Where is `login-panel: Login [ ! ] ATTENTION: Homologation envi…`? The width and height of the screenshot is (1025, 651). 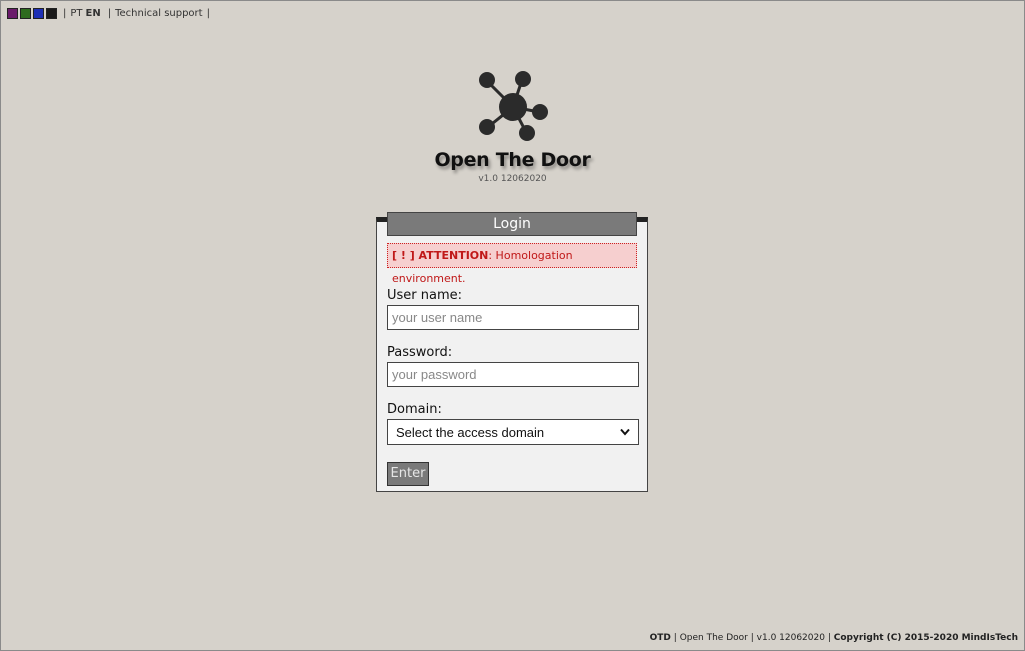
login-panel: Login [ ! ] ATTENTION: Homologation envi… is located at coordinates (512, 352).